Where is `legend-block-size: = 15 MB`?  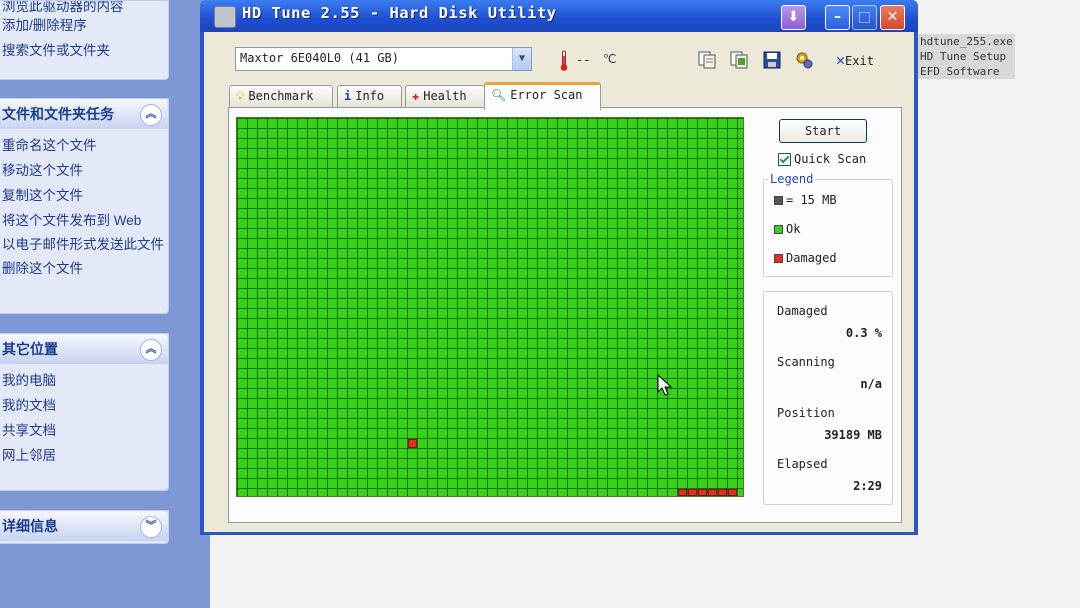 legend-block-size: = 15 MB is located at coordinates (805, 200).